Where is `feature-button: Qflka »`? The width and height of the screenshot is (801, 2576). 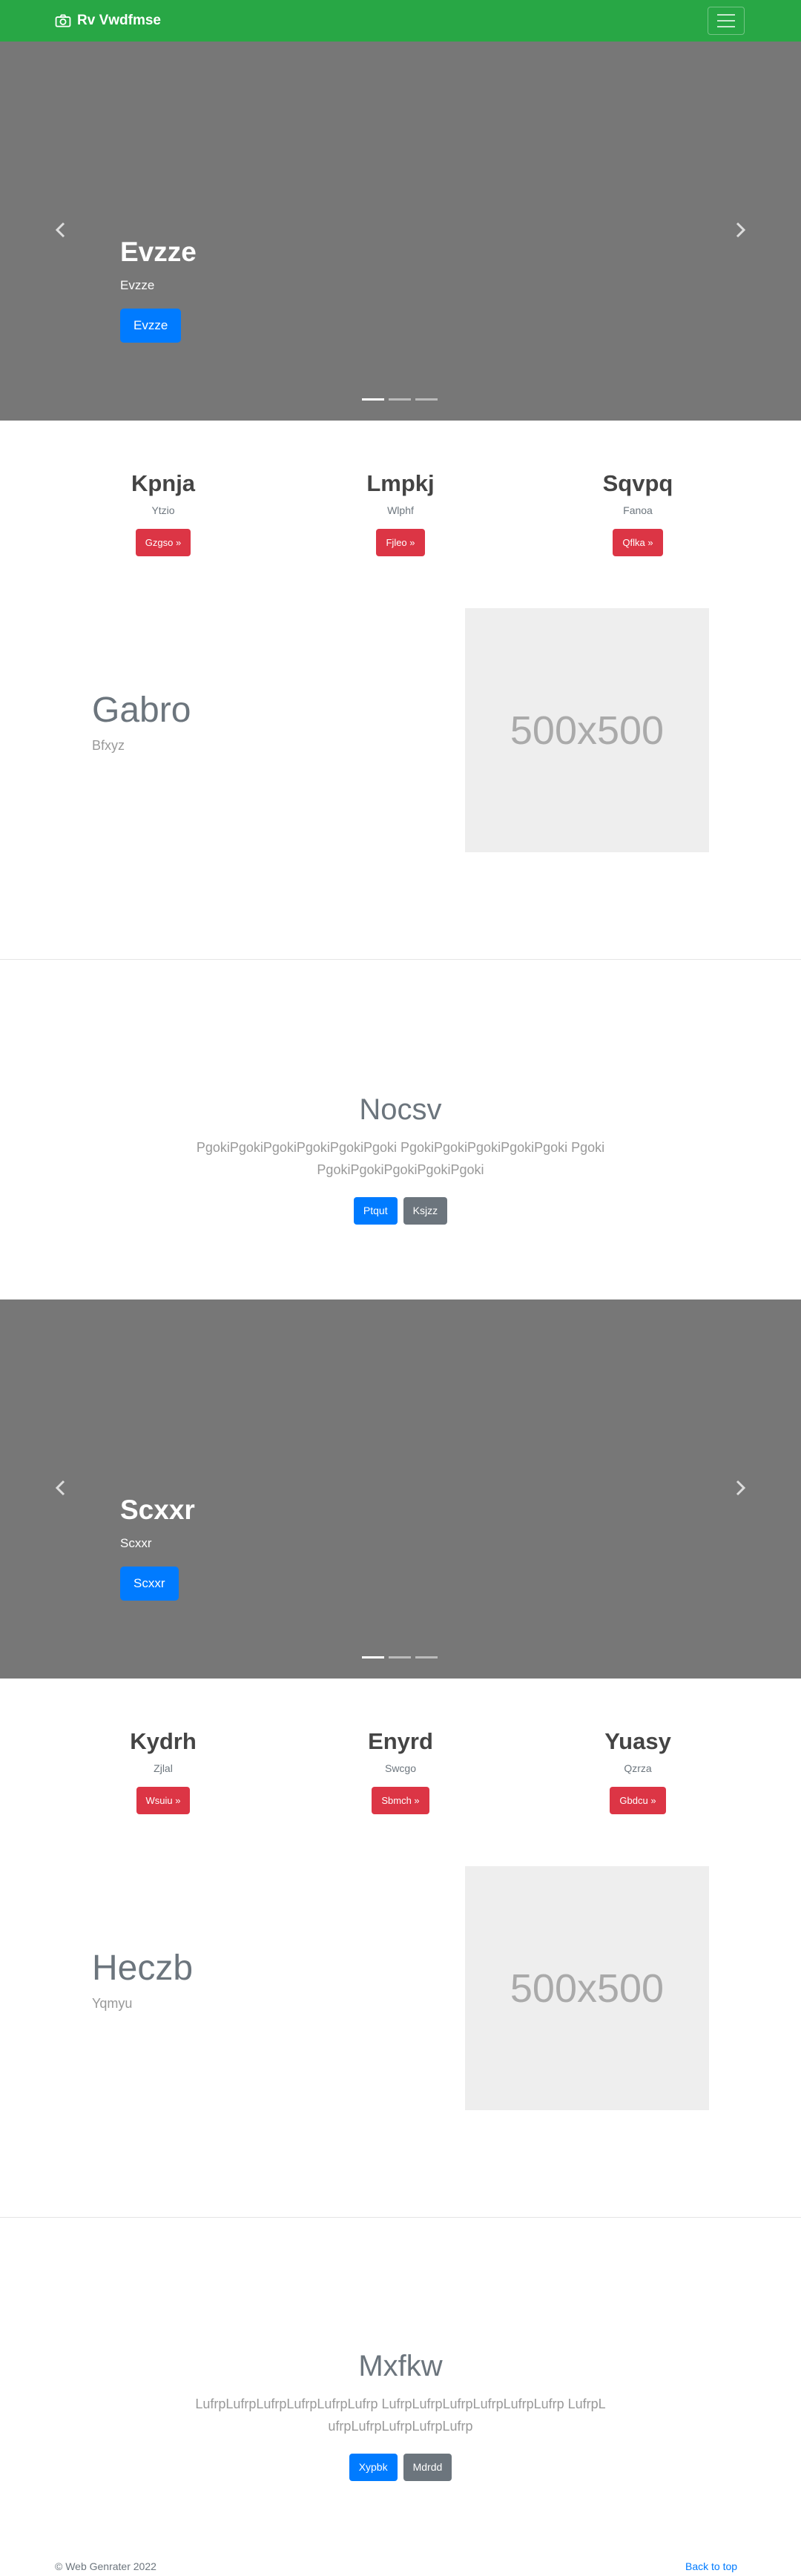
feature-button: Qflka » is located at coordinates (638, 542).